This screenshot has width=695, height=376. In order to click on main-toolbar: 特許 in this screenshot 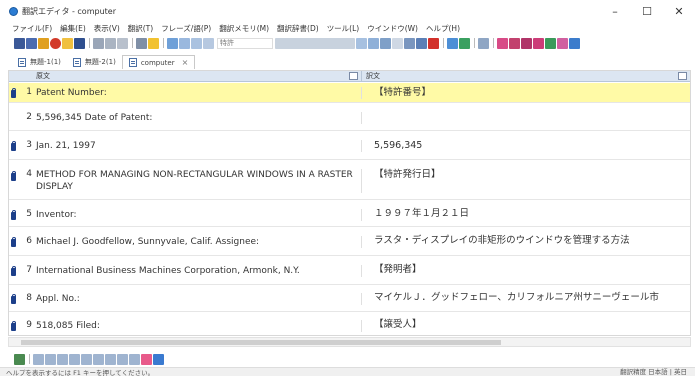, I will do `click(347, 43)`.